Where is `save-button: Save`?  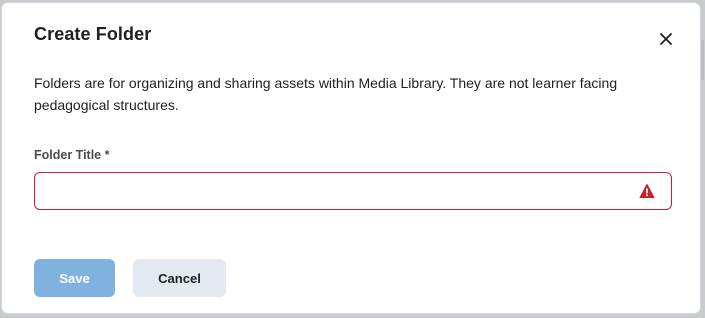 save-button: Save is located at coordinates (74, 278).